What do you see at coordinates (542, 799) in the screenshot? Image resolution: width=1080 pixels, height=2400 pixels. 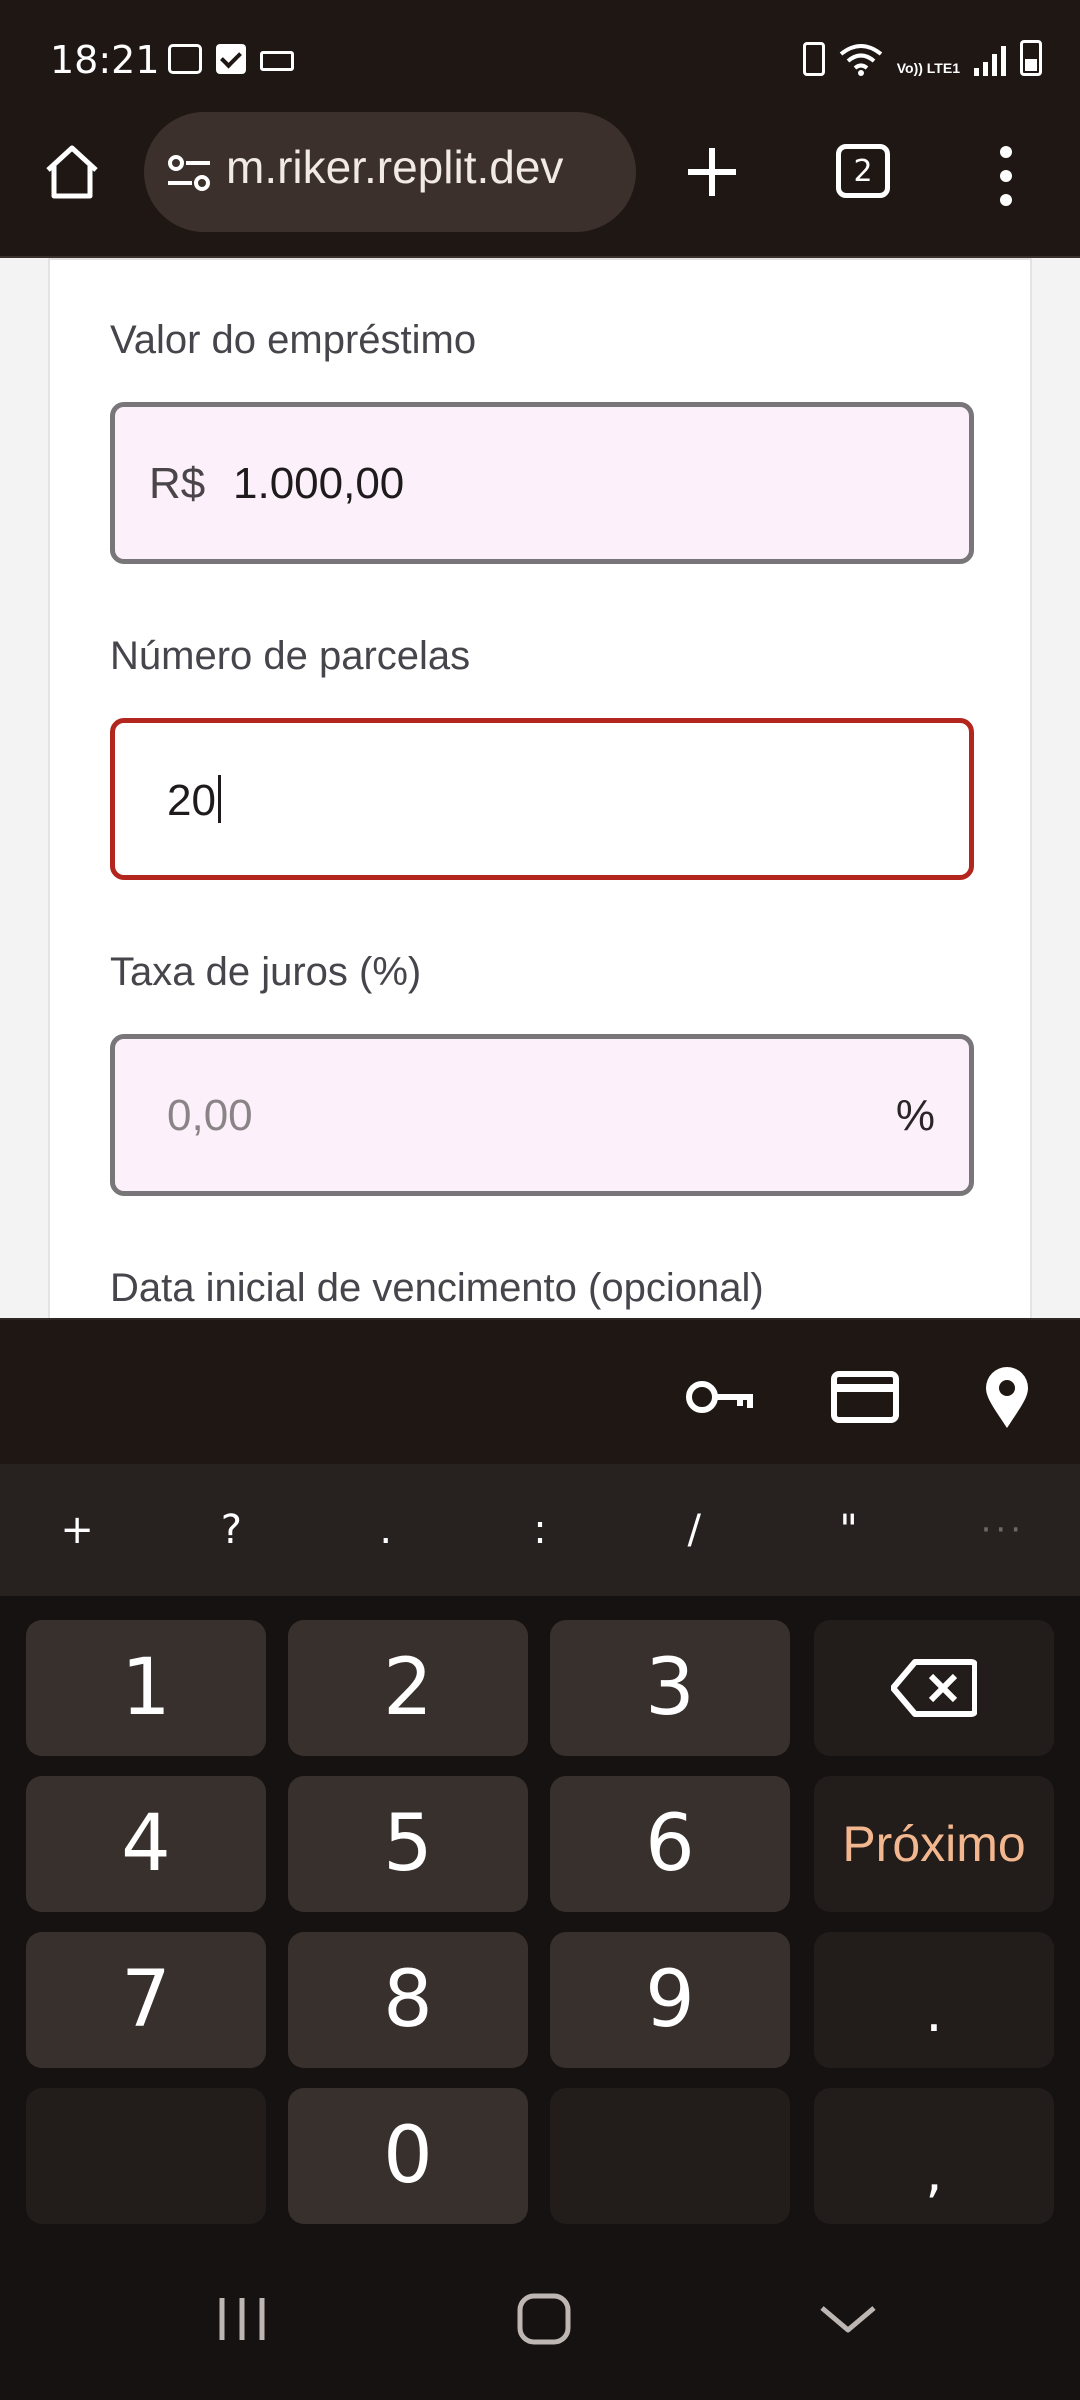 I see `installments-field: 20` at bounding box center [542, 799].